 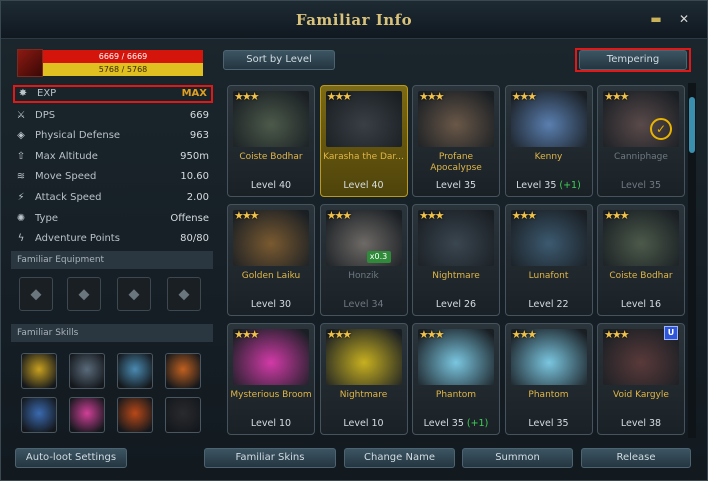 What do you see at coordinates (363, 260) in the screenshot?
I see `familiar-card: ★★★ x0.3 Honzik Level 34` at bounding box center [363, 260].